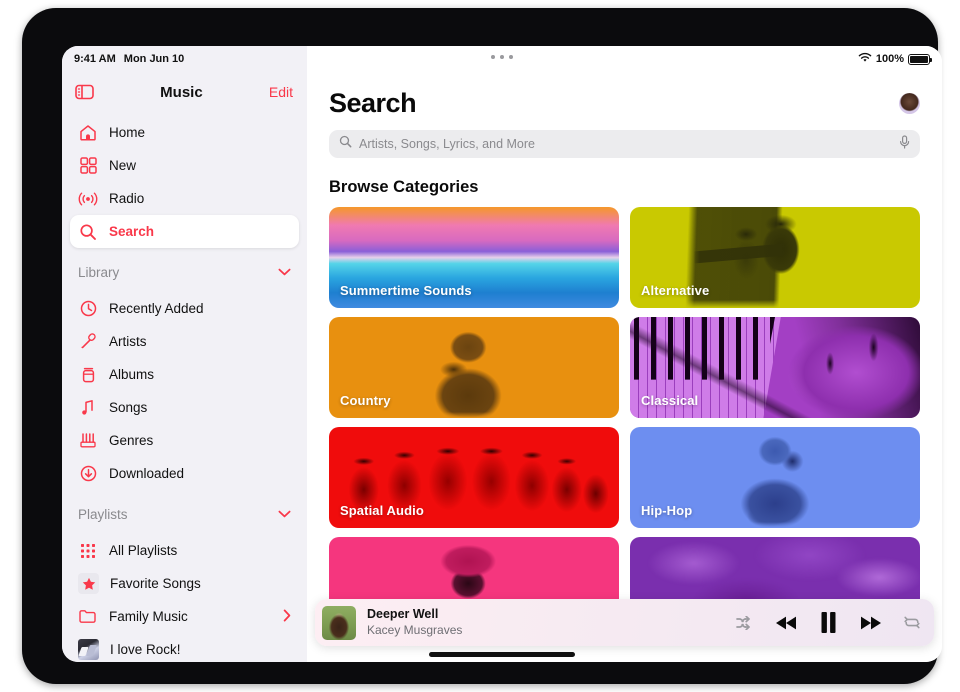 The image size is (960, 692). What do you see at coordinates (373, 103) in the screenshot?
I see `page-title: Search` at bounding box center [373, 103].